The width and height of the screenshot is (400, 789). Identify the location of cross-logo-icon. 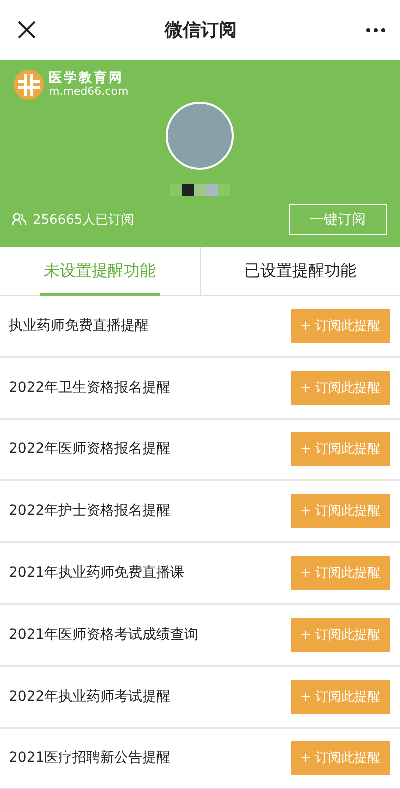
(29, 85).